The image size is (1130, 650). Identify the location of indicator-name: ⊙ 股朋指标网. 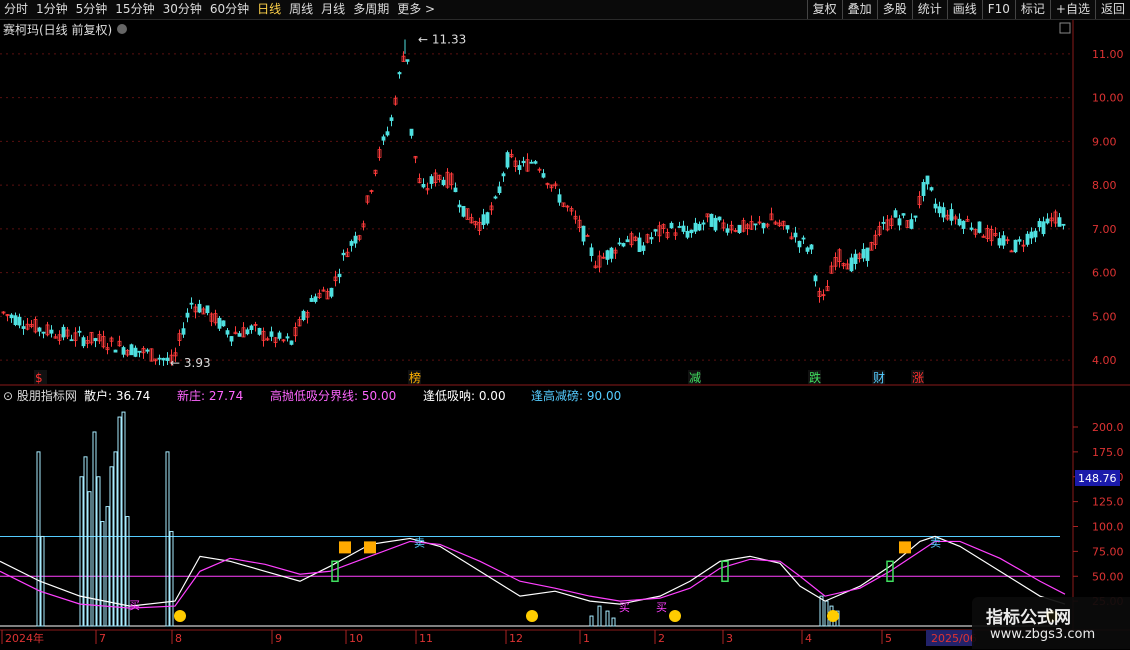
(40, 395).